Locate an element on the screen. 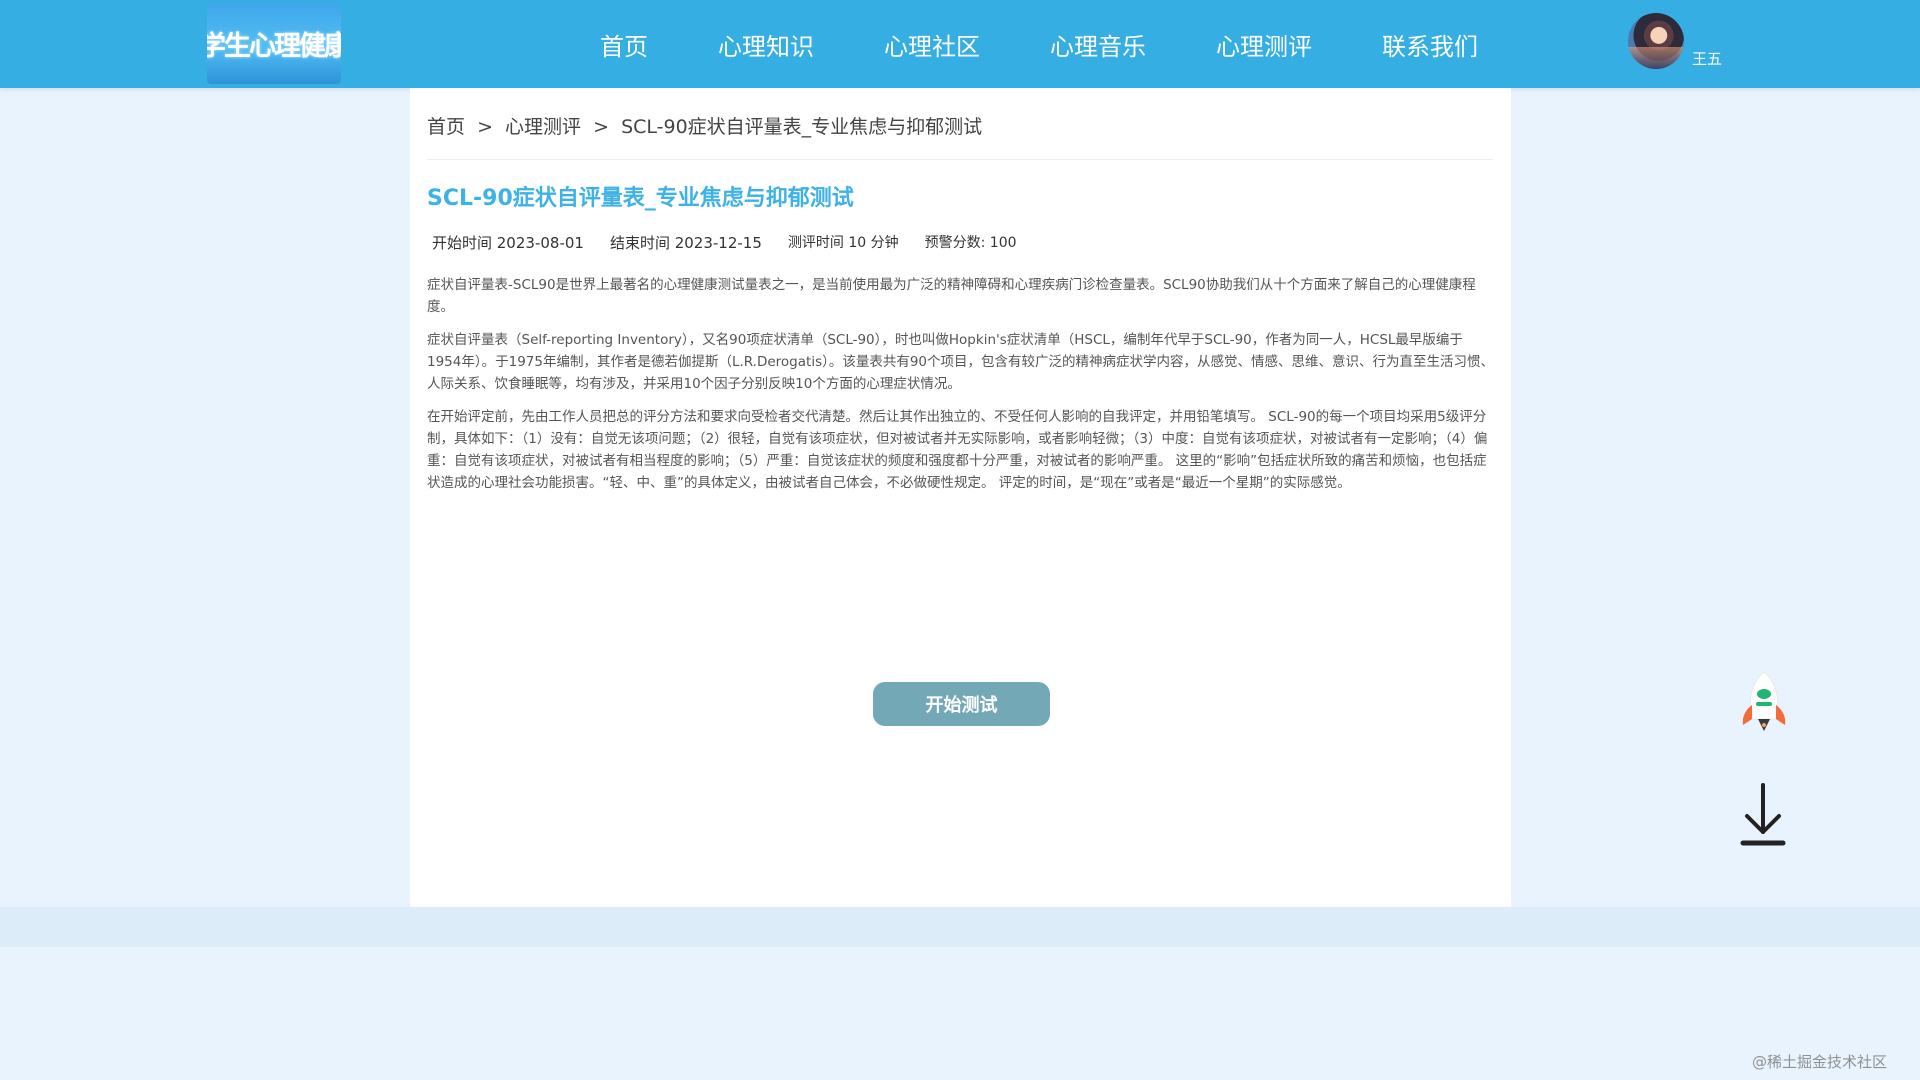 The image size is (1920, 1080). footer-band is located at coordinates (960, 927).